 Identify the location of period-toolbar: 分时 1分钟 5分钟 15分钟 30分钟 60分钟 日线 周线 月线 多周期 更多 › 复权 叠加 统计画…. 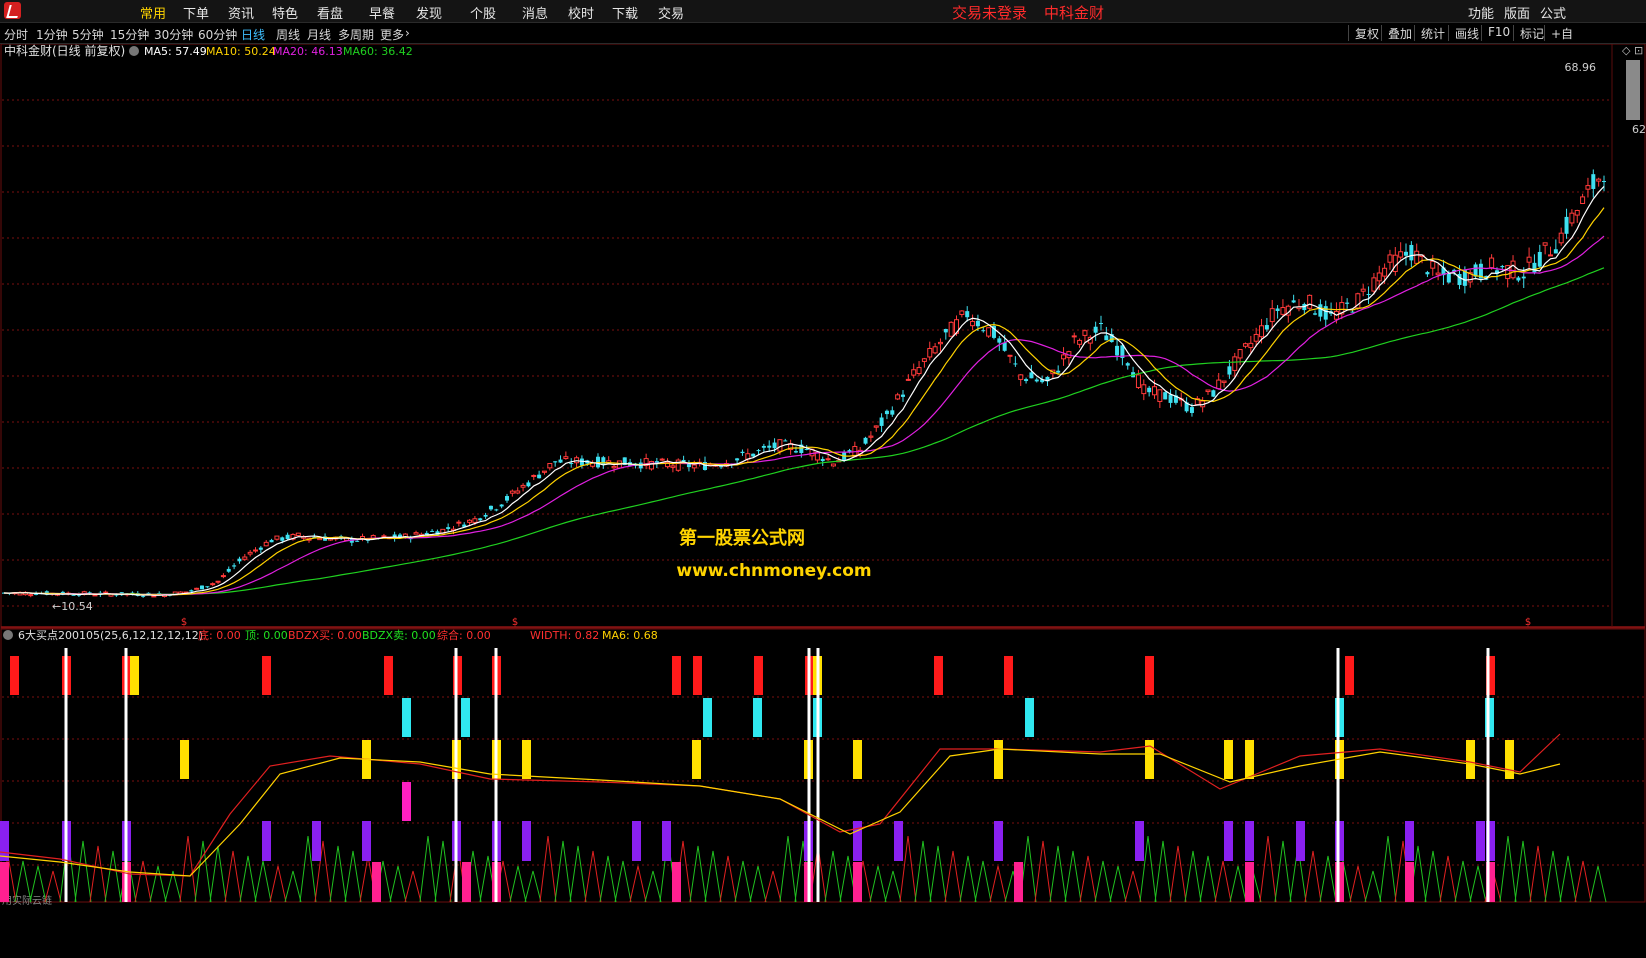
(823, 33).